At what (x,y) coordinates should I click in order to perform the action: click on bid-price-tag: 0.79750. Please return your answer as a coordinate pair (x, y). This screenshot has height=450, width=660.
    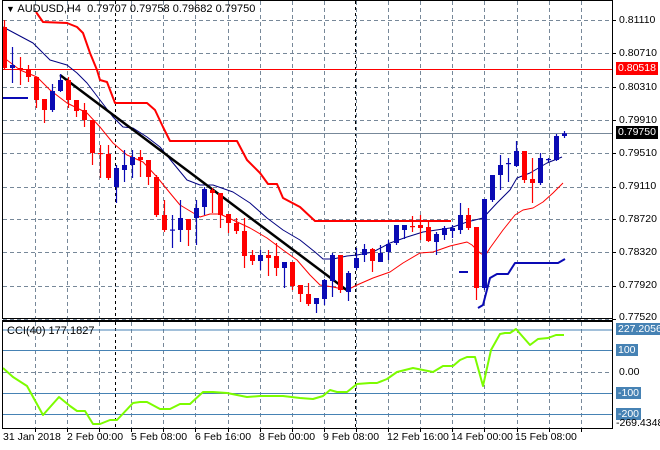
    Looking at the image, I should click on (637, 132).